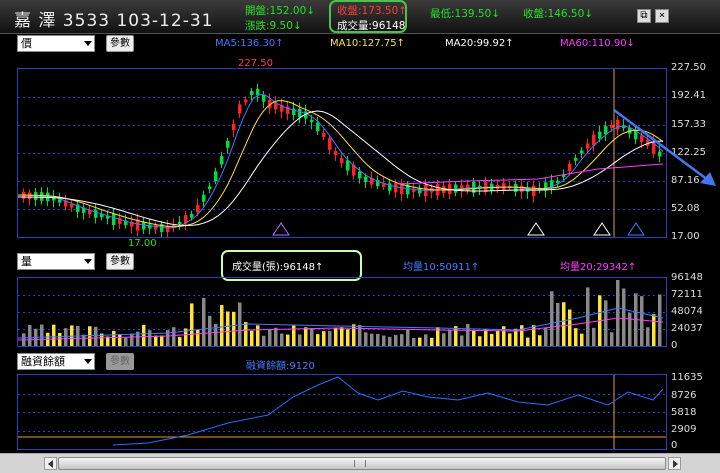  Describe the element at coordinates (662, 16) in the screenshot. I see `close-icon: ×` at that location.